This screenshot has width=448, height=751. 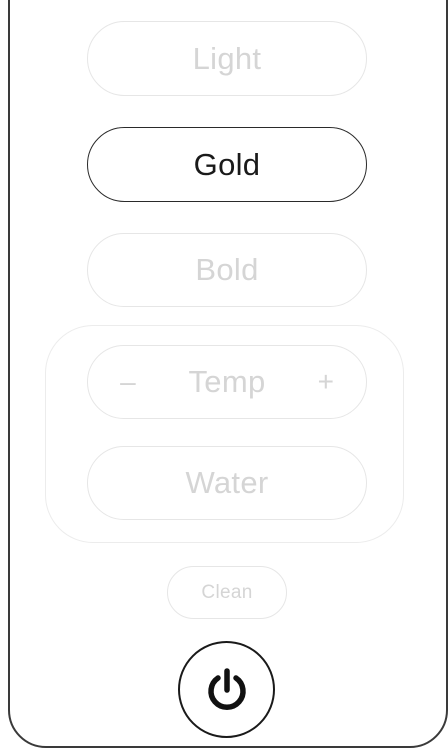 I want to click on temp-decrease-button: –, so click(x=128, y=382).